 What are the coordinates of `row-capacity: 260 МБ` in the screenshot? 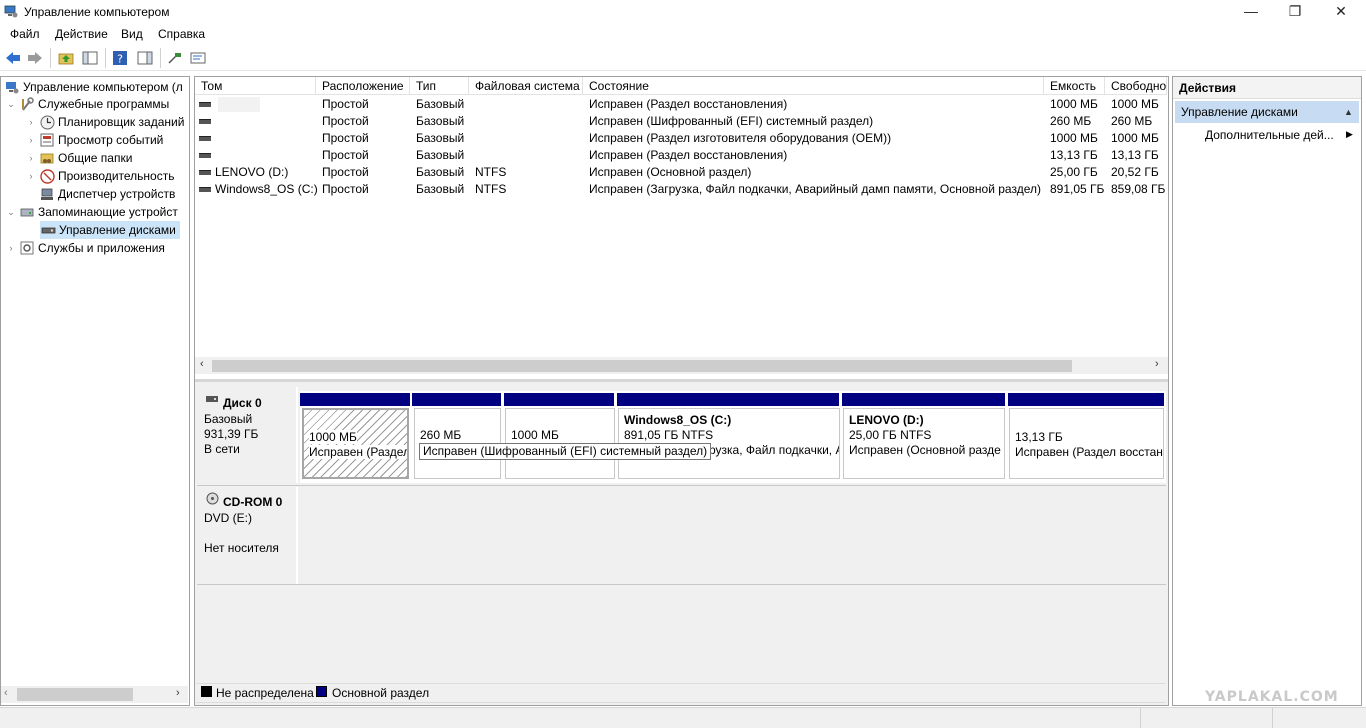 It's located at (1071, 121).